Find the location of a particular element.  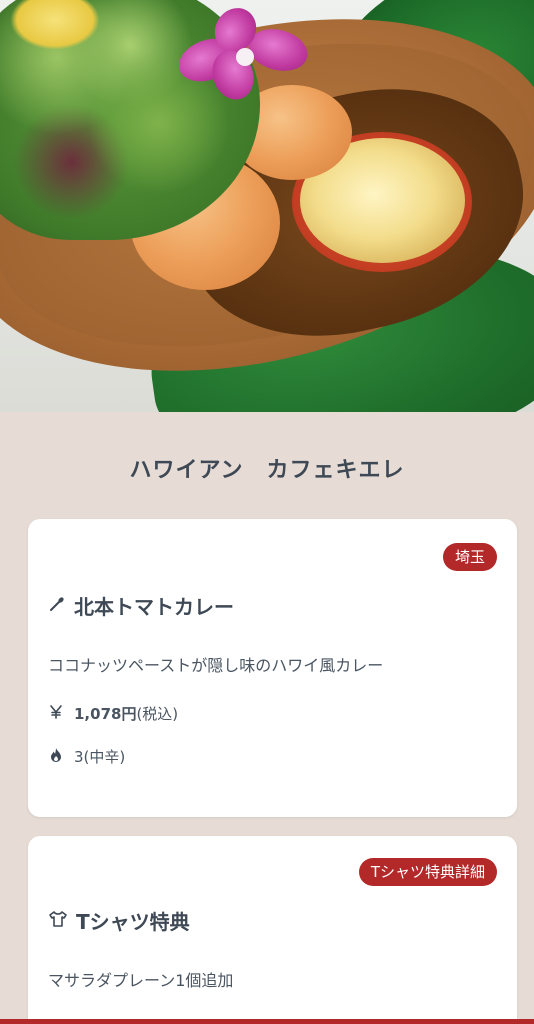

tshirt-detail-button: Tシャツ特典詳細 is located at coordinates (427, 872).